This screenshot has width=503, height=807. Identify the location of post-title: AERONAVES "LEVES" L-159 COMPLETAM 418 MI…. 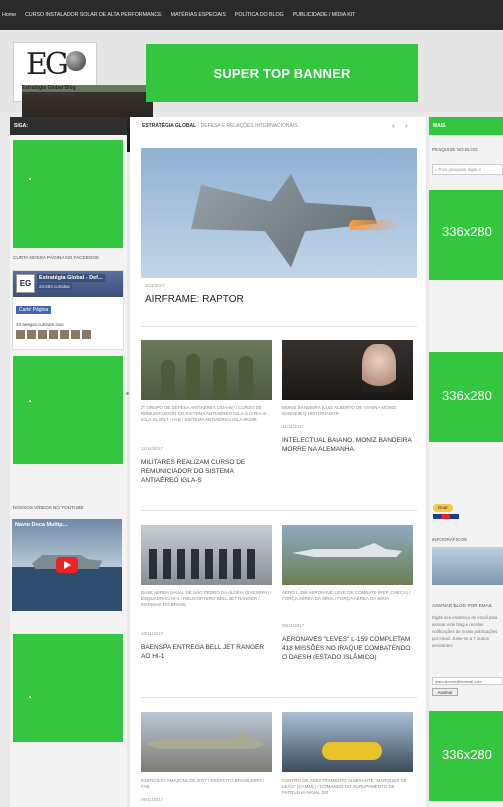
(347, 648).